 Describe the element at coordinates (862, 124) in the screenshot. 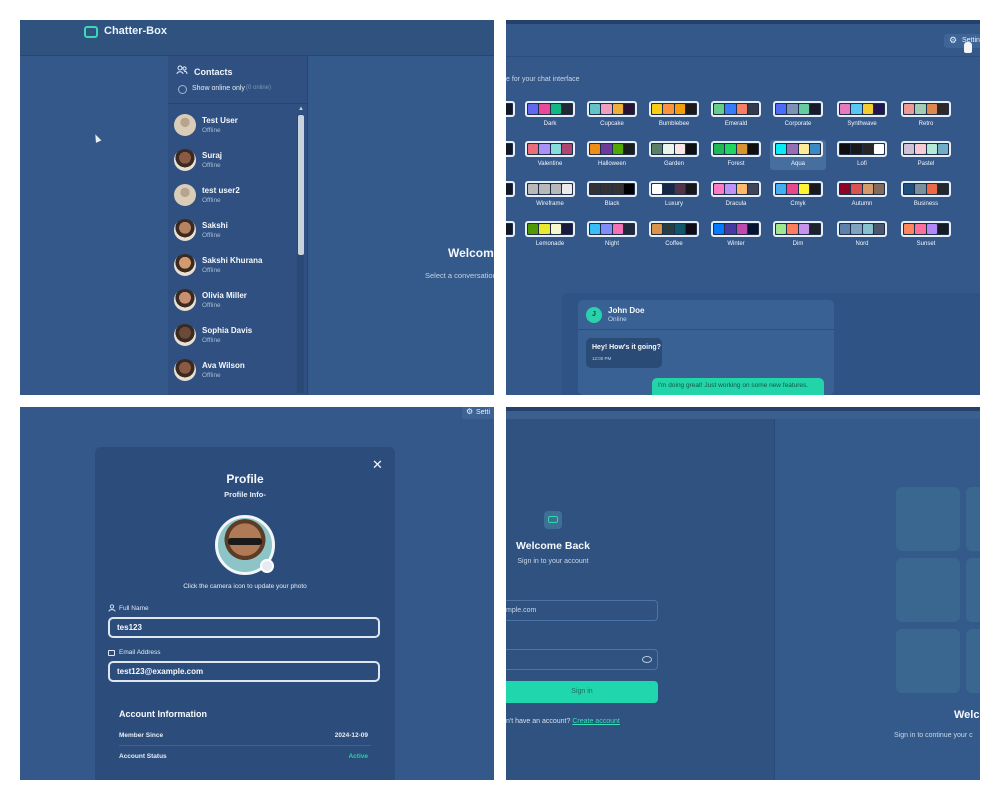

I see `theme-name: Synthwave` at that location.